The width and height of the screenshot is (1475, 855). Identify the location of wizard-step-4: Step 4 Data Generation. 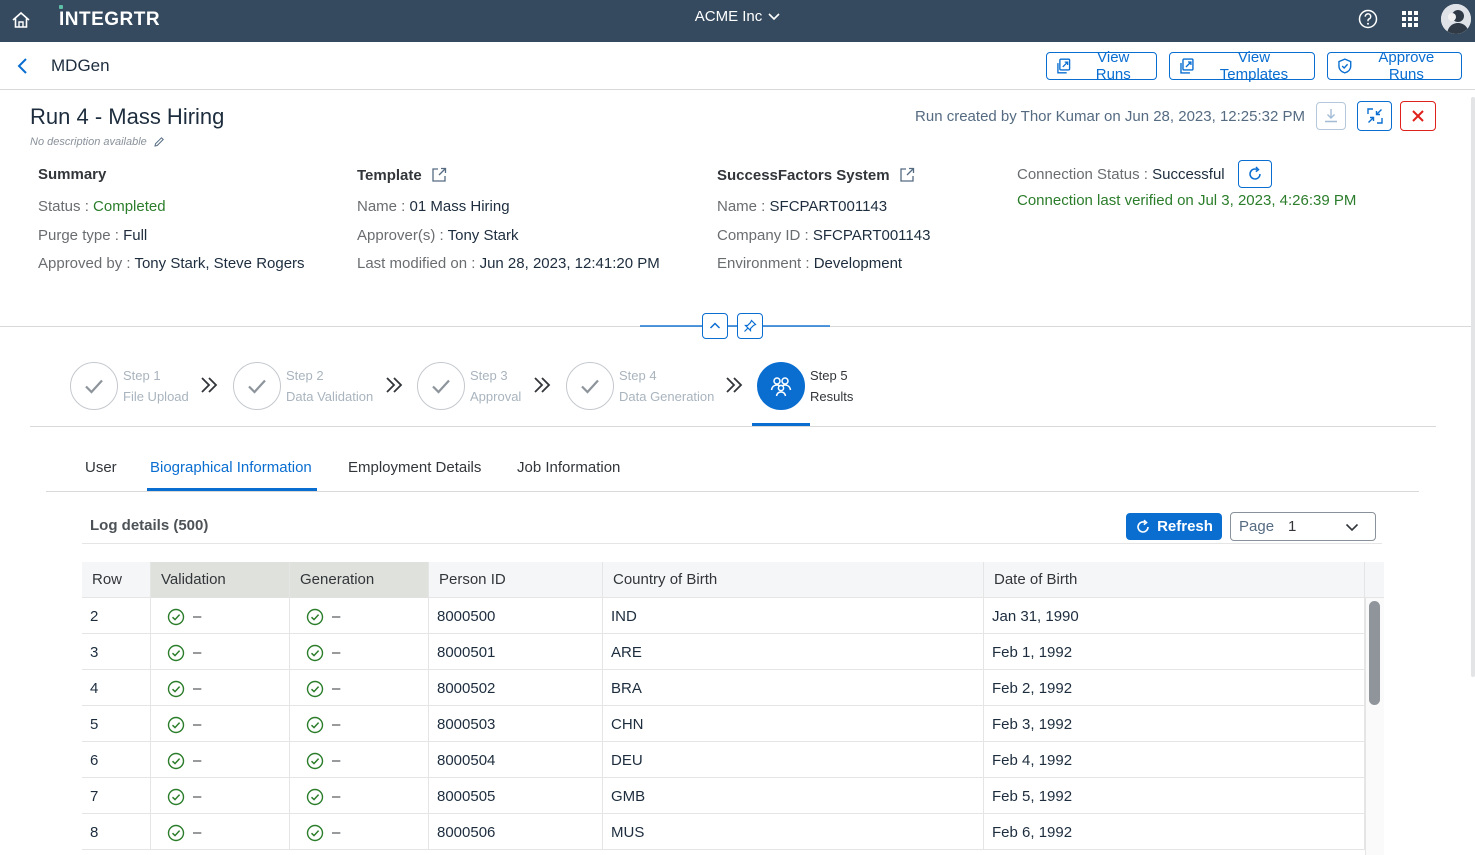
(640, 386).